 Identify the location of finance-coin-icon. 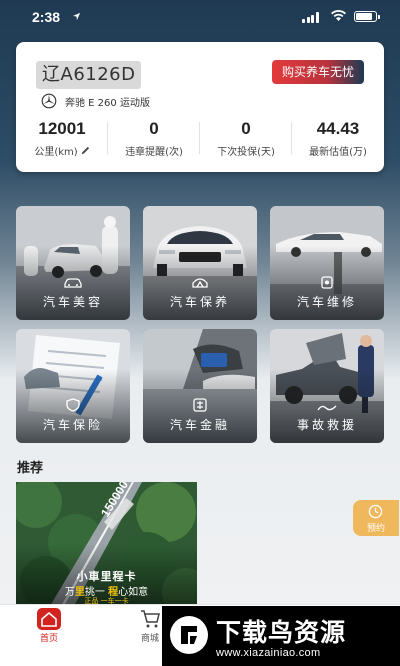
(200, 405).